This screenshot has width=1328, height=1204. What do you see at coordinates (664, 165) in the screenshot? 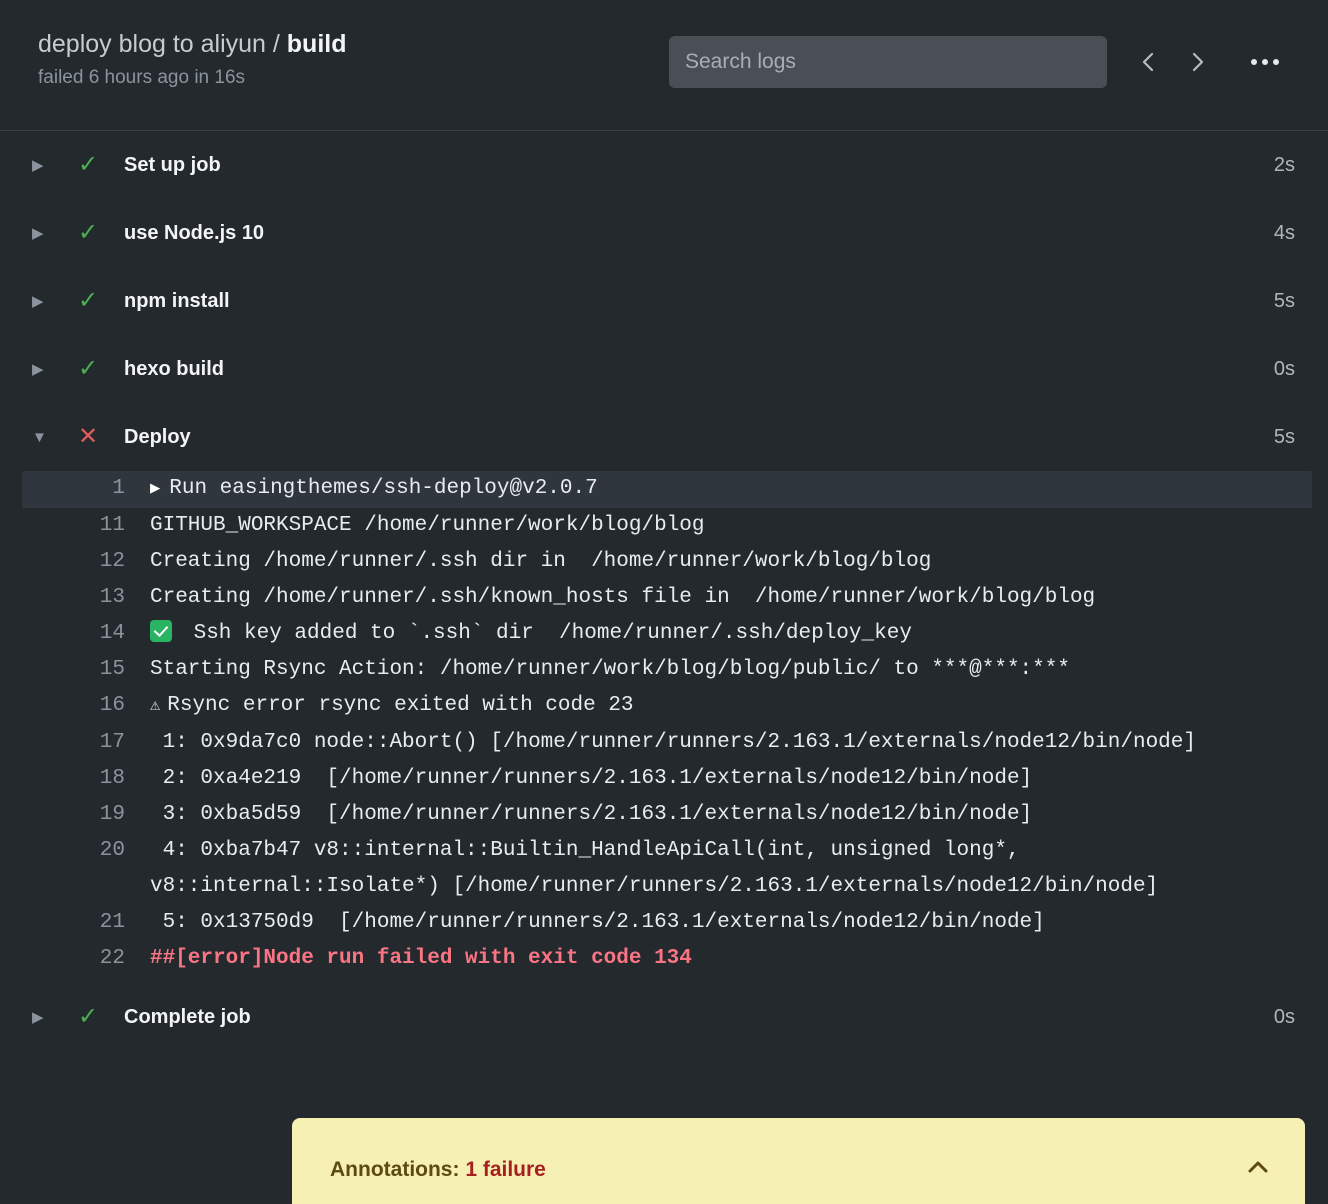
I see `step-row-set-up-job: ▶ ✓ Set up job 2s` at bounding box center [664, 165].